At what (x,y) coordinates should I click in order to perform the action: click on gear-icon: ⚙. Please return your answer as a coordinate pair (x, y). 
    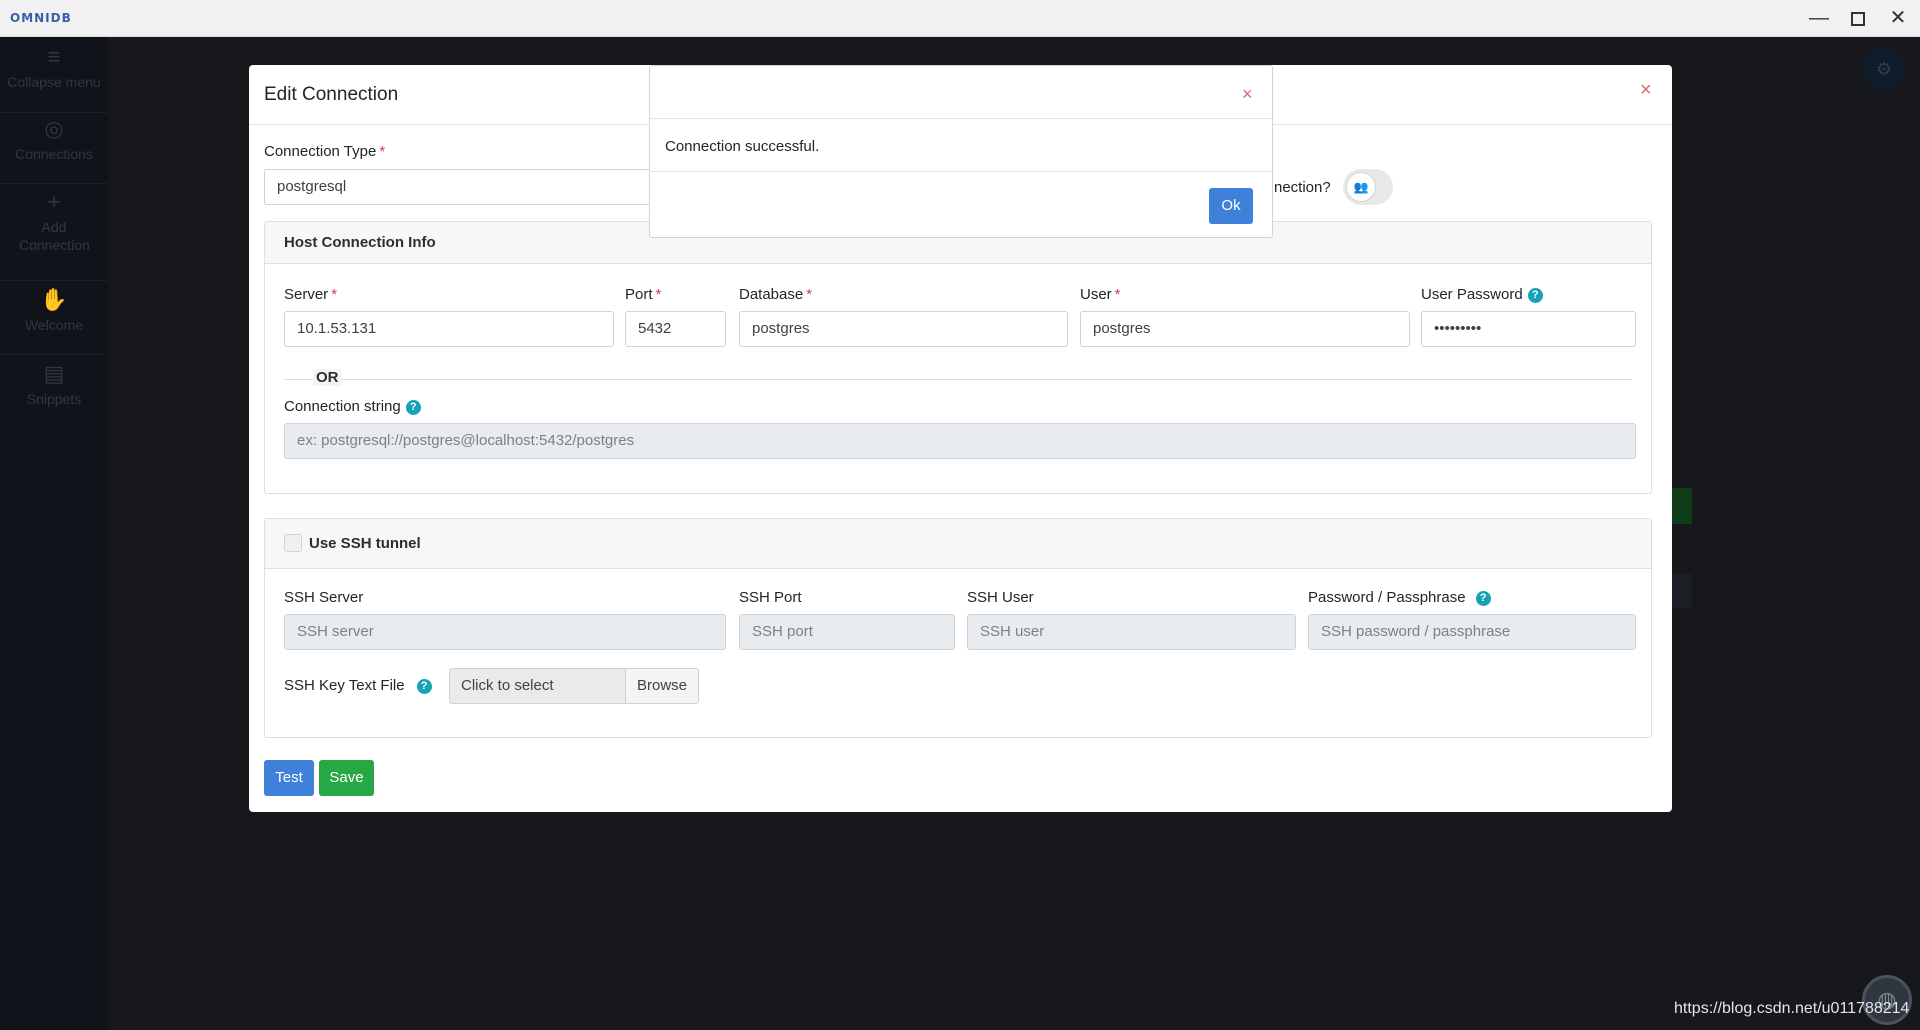
    Looking at the image, I should click on (1884, 69).